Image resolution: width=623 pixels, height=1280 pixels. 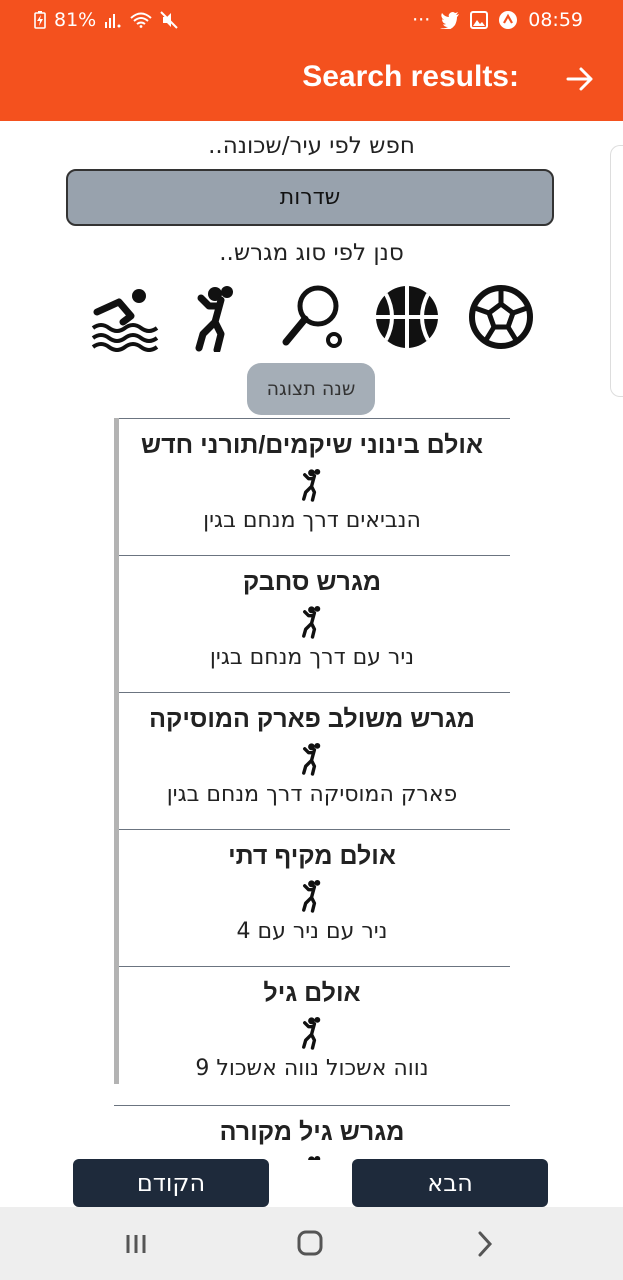 What do you see at coordinates (311, 146) in the screenshot?
I see `city-search-label: חפש לפי עיר/שכונה..` at bounding box center [311, 146].